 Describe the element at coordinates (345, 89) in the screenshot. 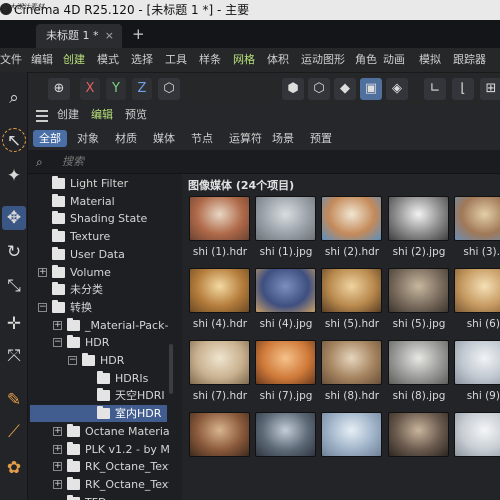

I see `polygons-mode-icon: ◆` at that location.